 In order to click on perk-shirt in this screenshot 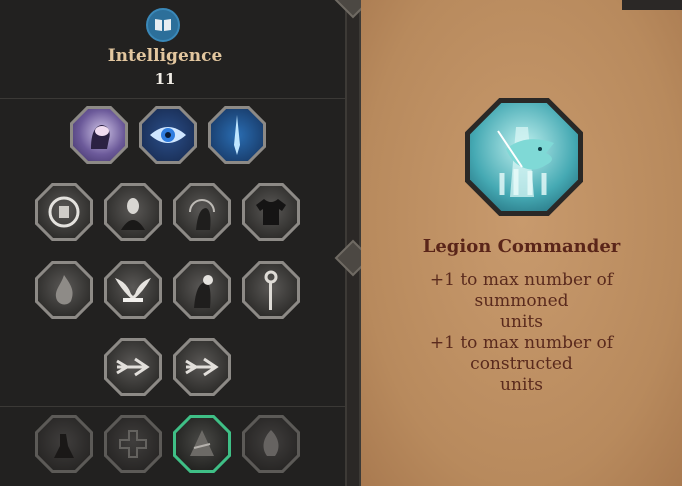, I will do `click(271, 212)`.